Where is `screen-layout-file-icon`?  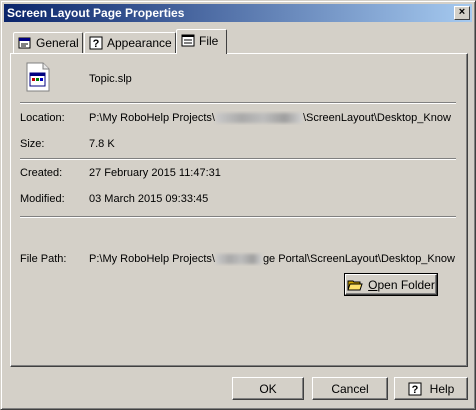 screen-layout-file-icon is located at coordinates (38, 77).